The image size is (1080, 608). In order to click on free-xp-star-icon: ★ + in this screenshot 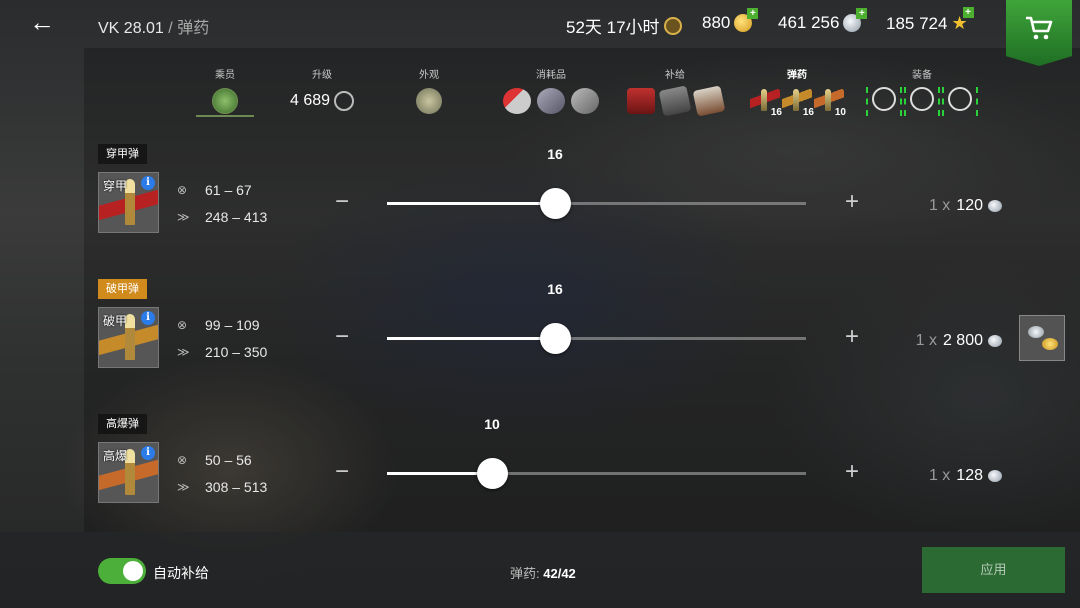, I will do `click(962, 20)`.